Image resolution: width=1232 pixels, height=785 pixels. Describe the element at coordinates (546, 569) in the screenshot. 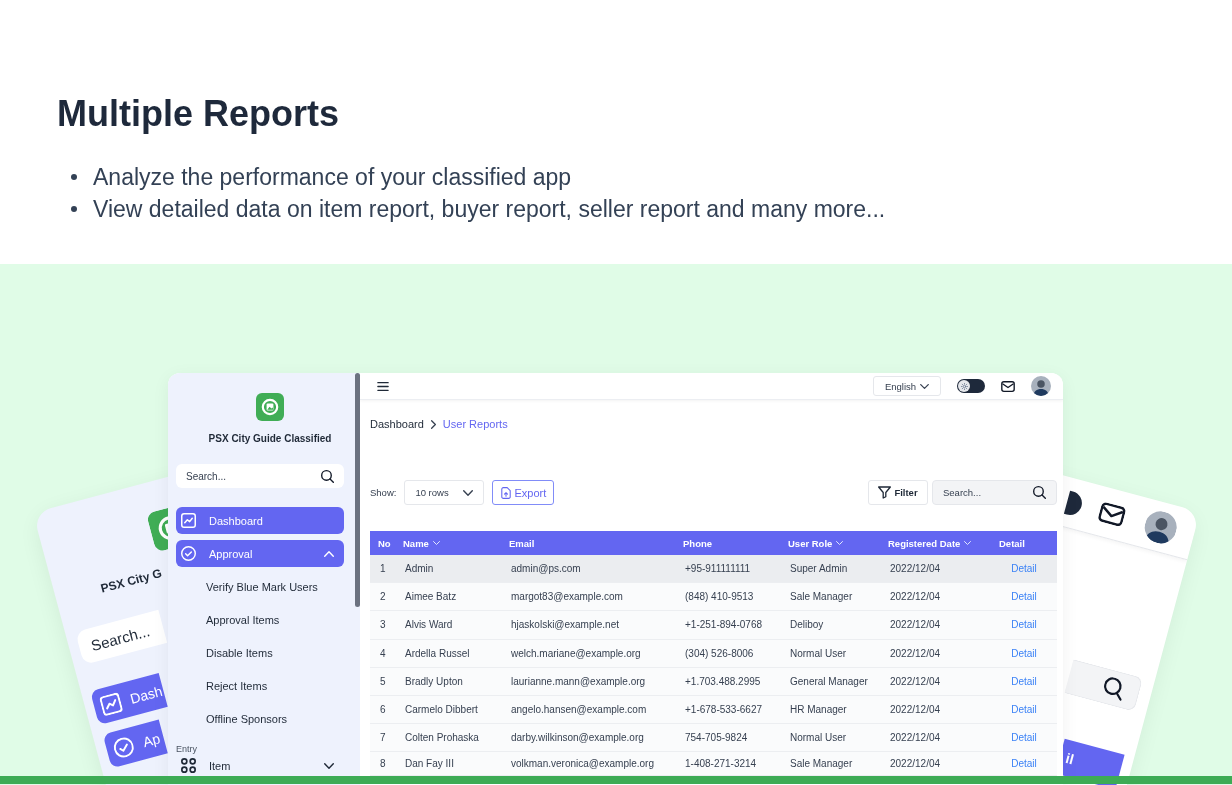

I see `table-cell-text: admin@ps.com` at that location.